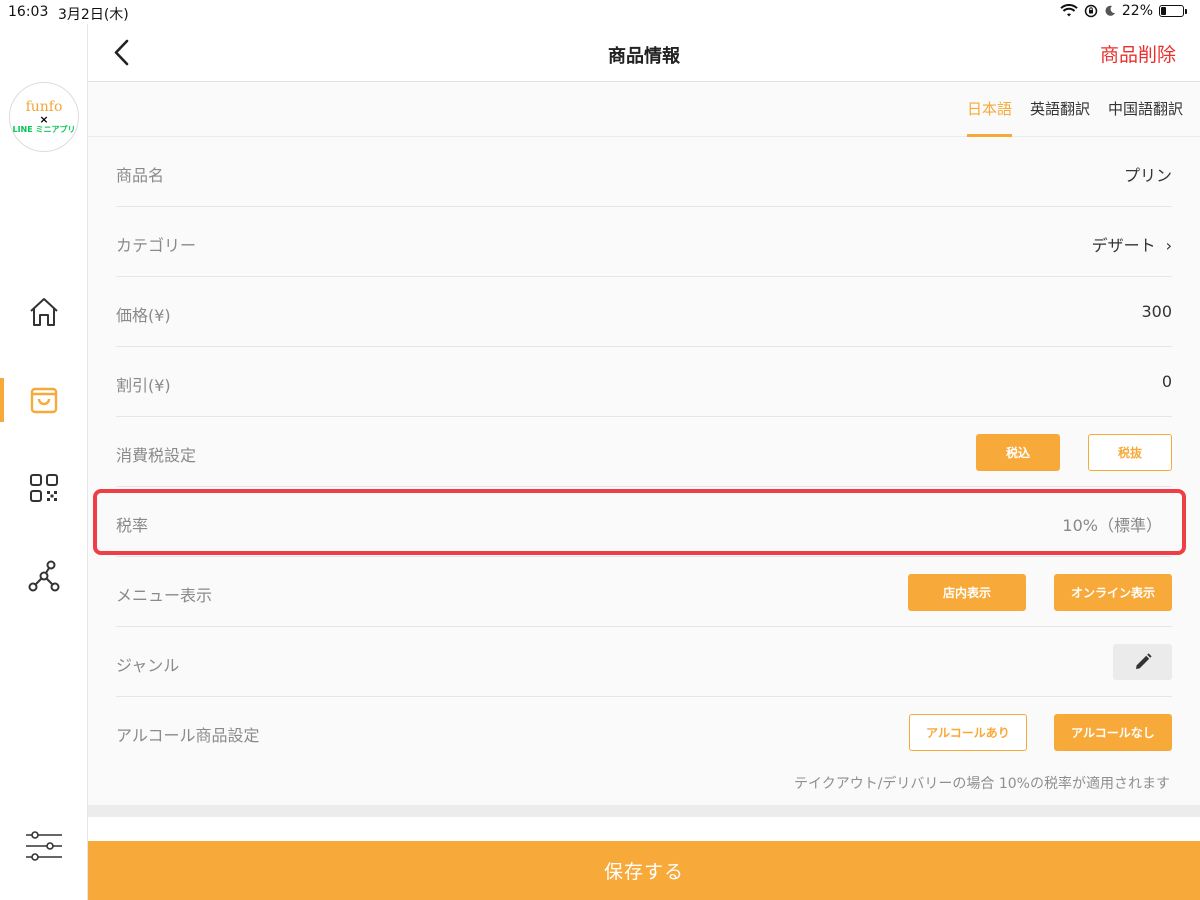 Image resolution: width=1200 pixels, height=900 pixels. I want to click on row-tax-rate: 税率 10%（標準）, so click(644, 522).